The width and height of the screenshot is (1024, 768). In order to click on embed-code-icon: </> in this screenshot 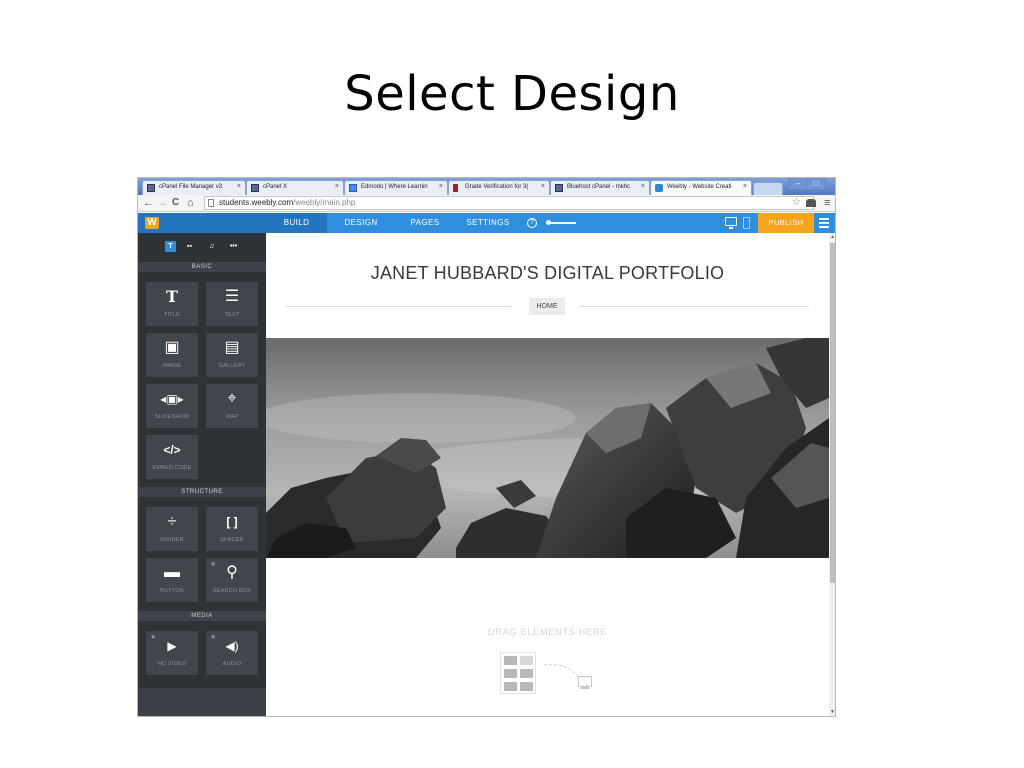, I will do `click(172, 450)`.